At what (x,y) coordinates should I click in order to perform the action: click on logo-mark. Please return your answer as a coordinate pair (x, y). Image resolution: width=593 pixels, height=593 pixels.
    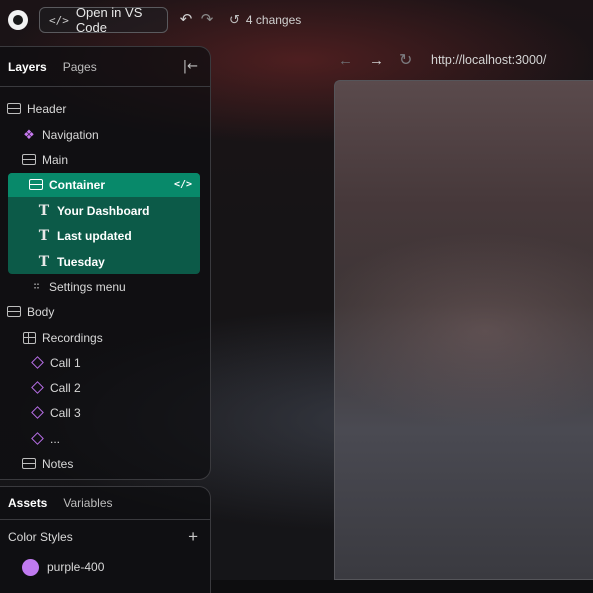
    Looking at the image, I should click on (18, 20).